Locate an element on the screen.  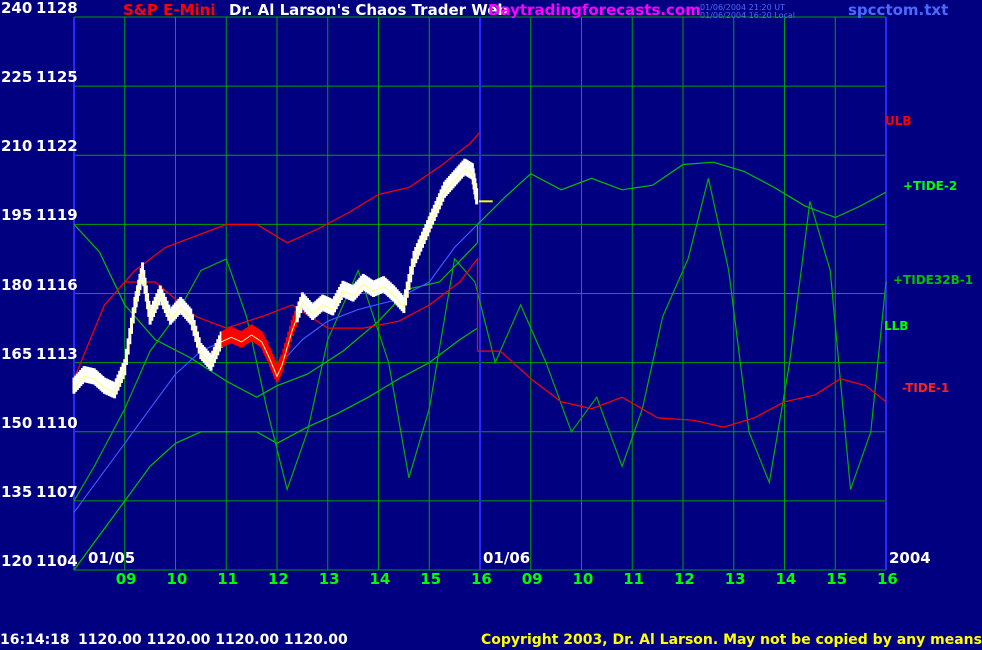
footer-ohlc: 1120.00 1120.00 1120.00 1120.00 is located at coordinates (213, 640).